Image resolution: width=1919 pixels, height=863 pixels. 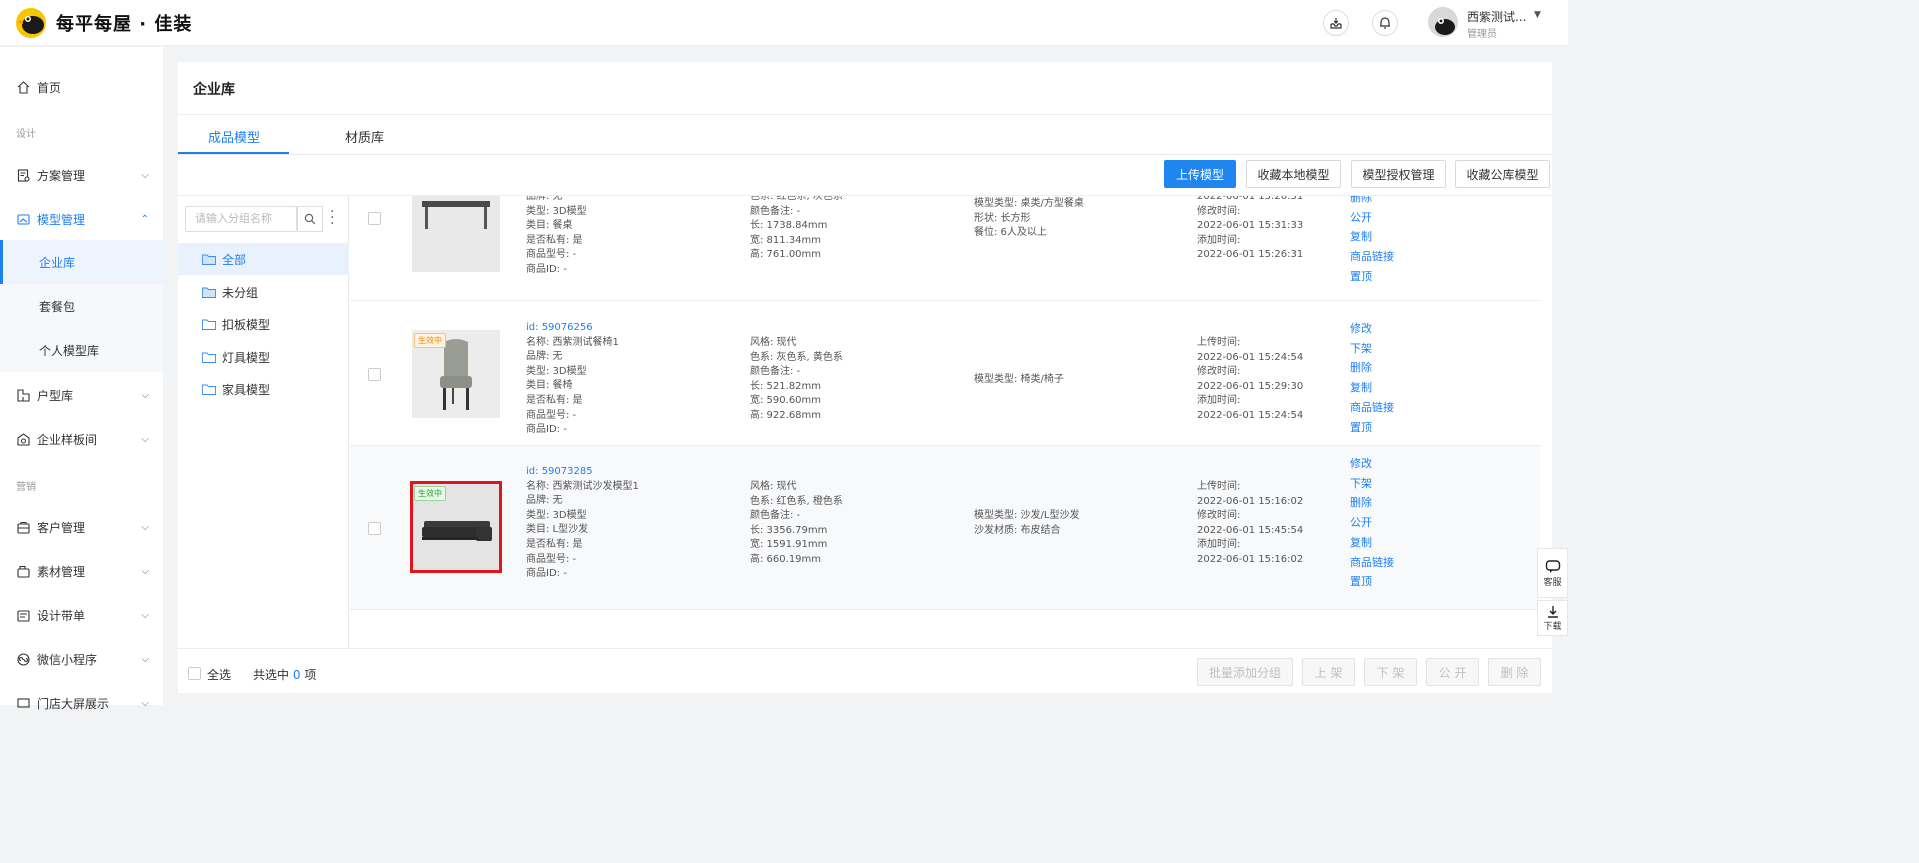 What do you see at coordinates (364, 136) in the screenshot?
I see `tab-material-library: 材质库` at bounding box center [364, 136].